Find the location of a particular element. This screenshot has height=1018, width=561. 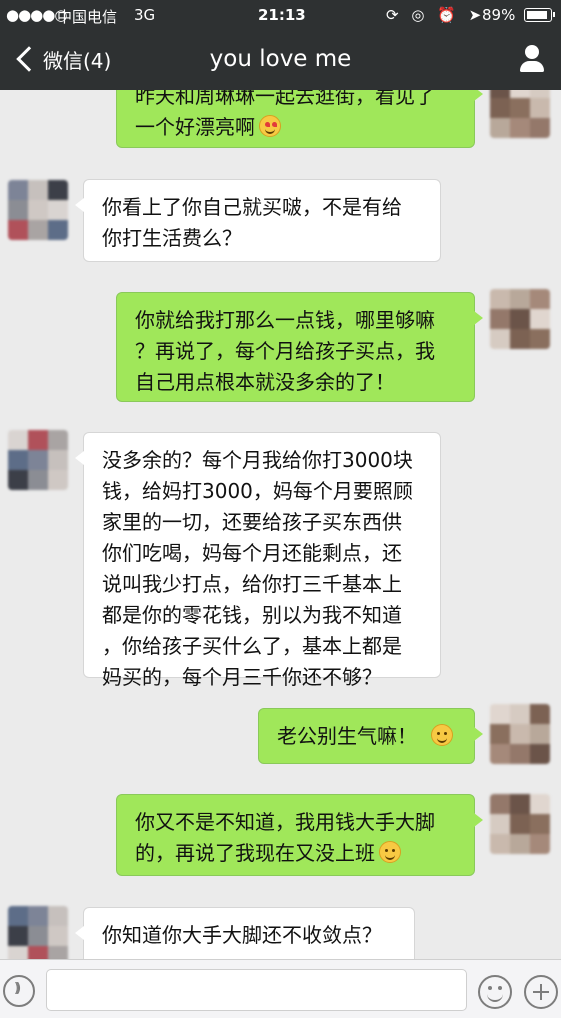

message-input is located at coordinates (256, 990).